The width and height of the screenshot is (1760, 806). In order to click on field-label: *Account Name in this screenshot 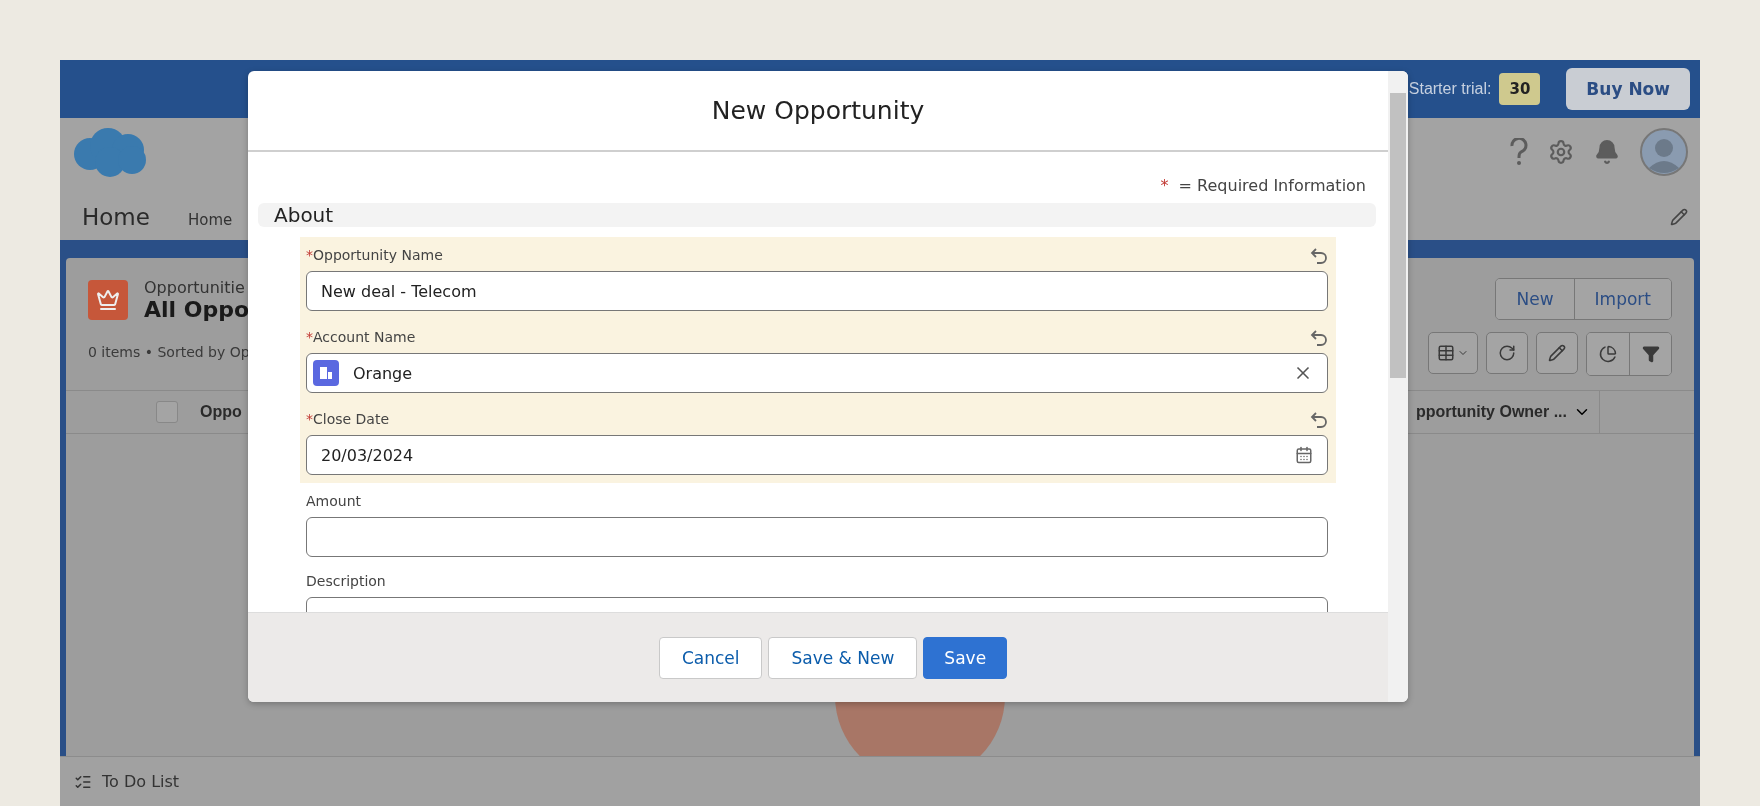, I will do `click(361, 337)`.